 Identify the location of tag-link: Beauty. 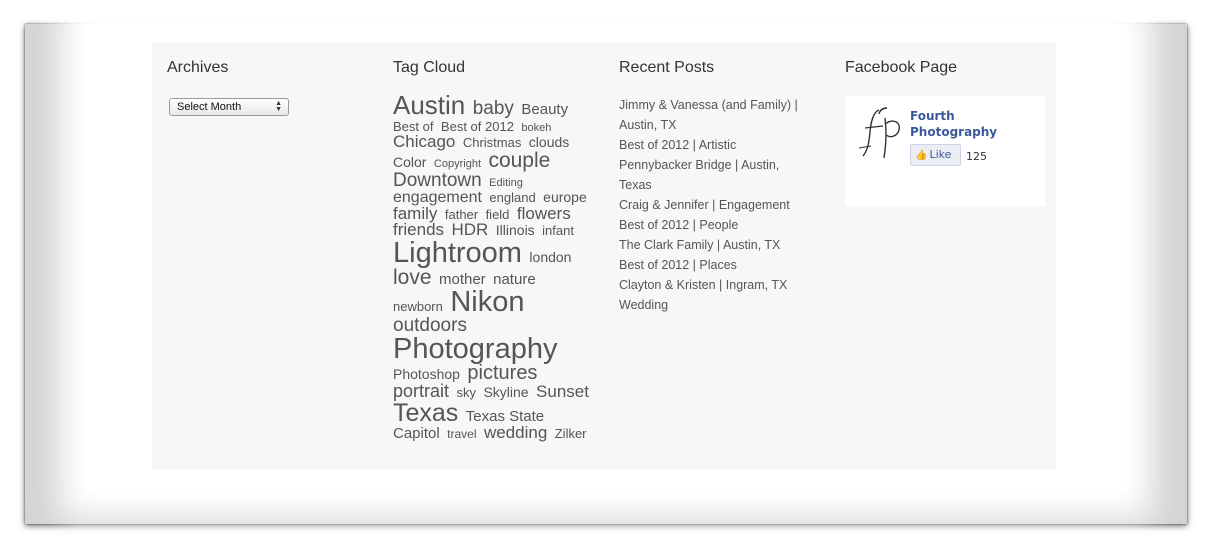
(544, 109).